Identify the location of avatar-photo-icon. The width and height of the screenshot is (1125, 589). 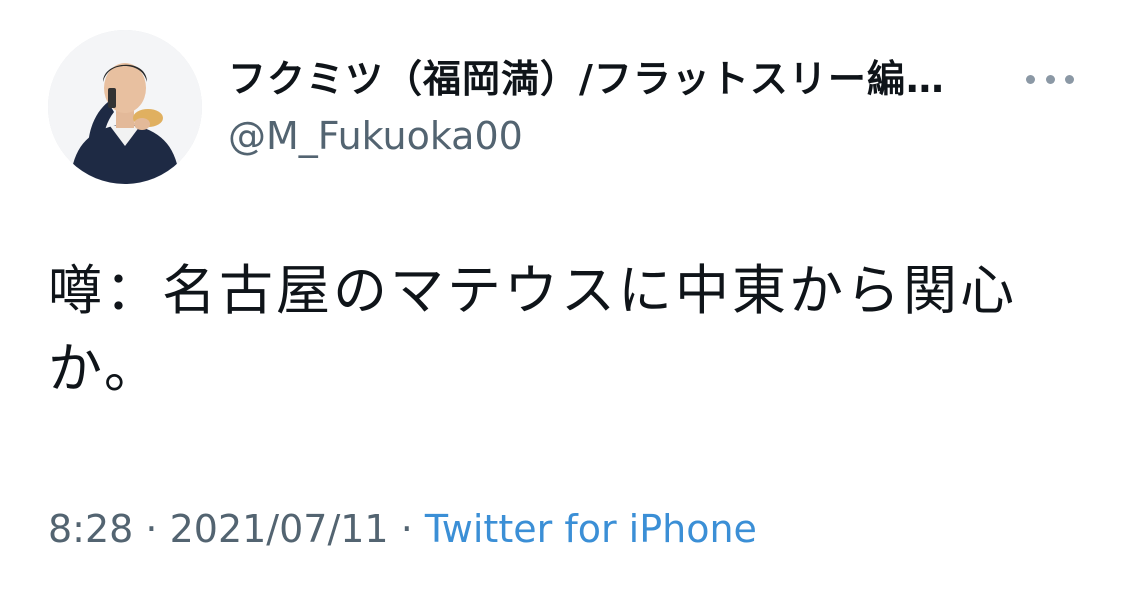
(125, 107).